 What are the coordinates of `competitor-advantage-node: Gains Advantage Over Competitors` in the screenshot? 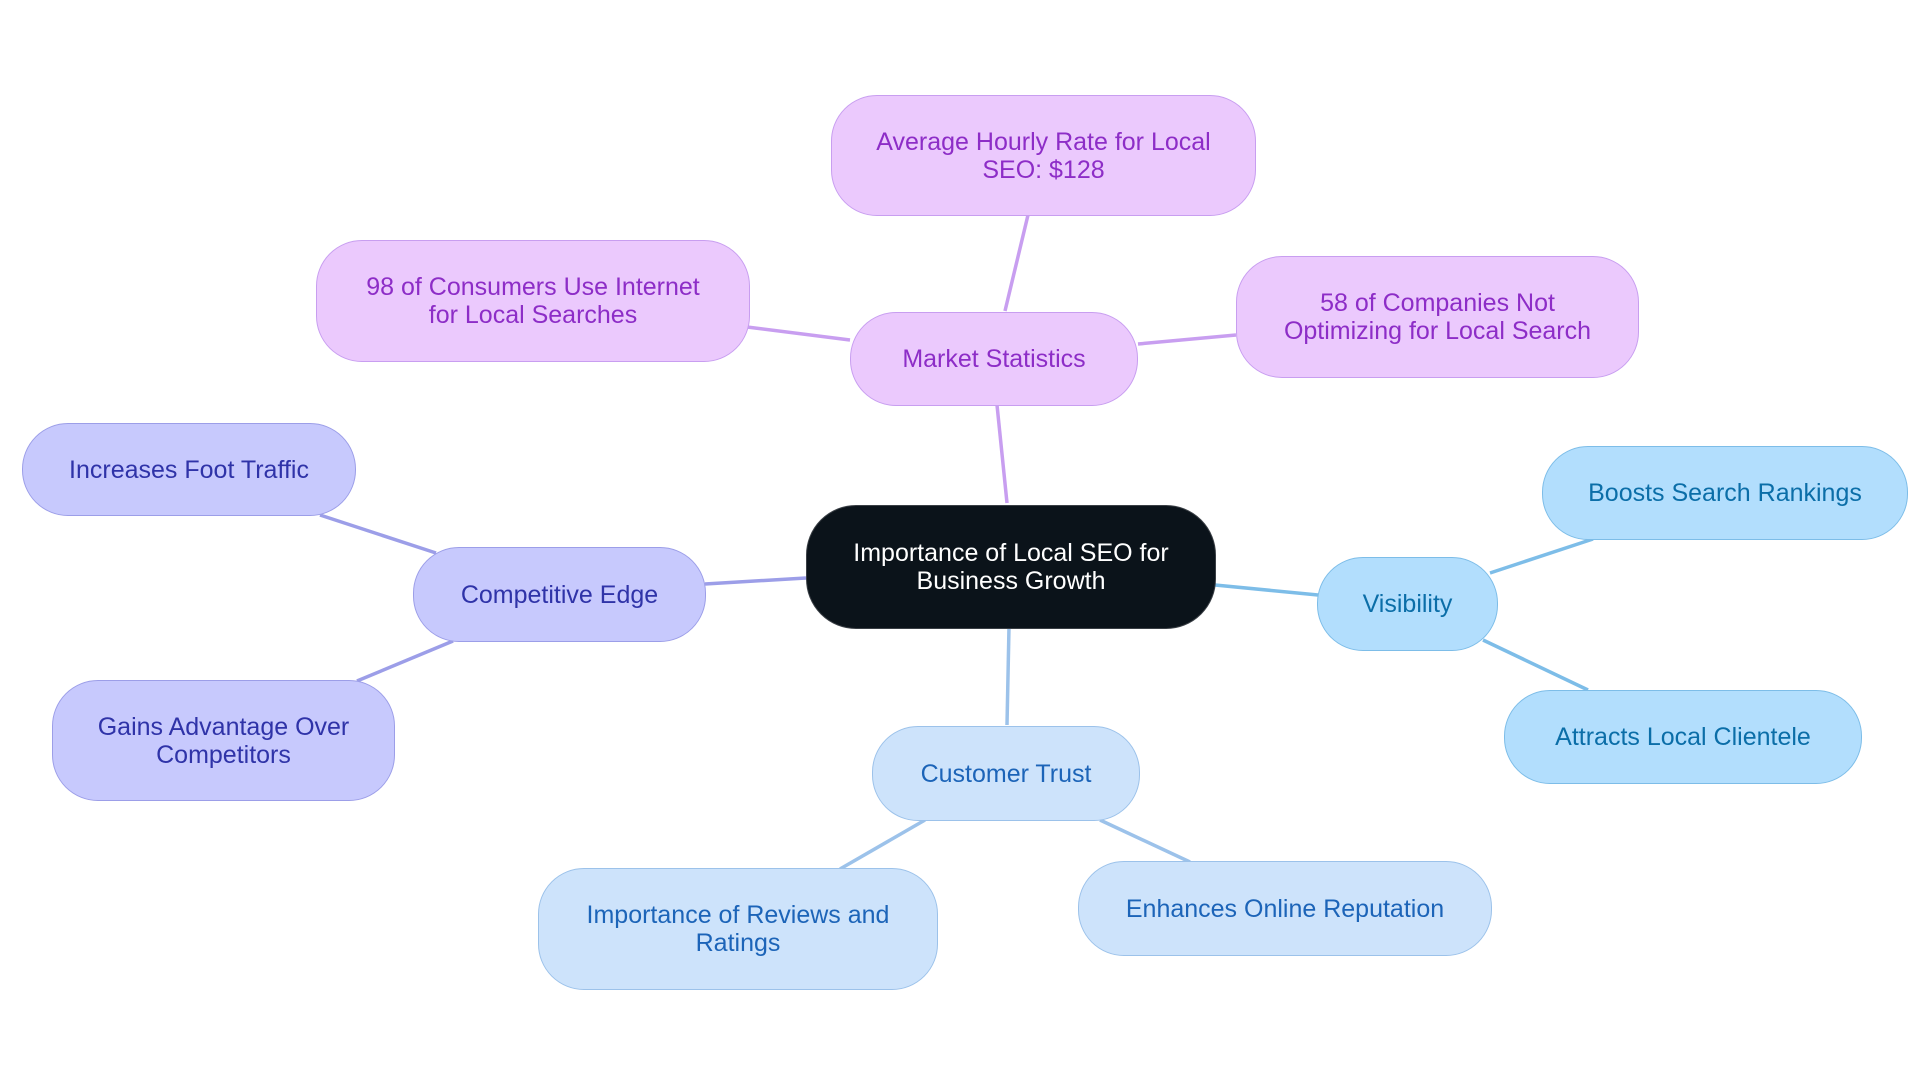 It's located at (223, 740).